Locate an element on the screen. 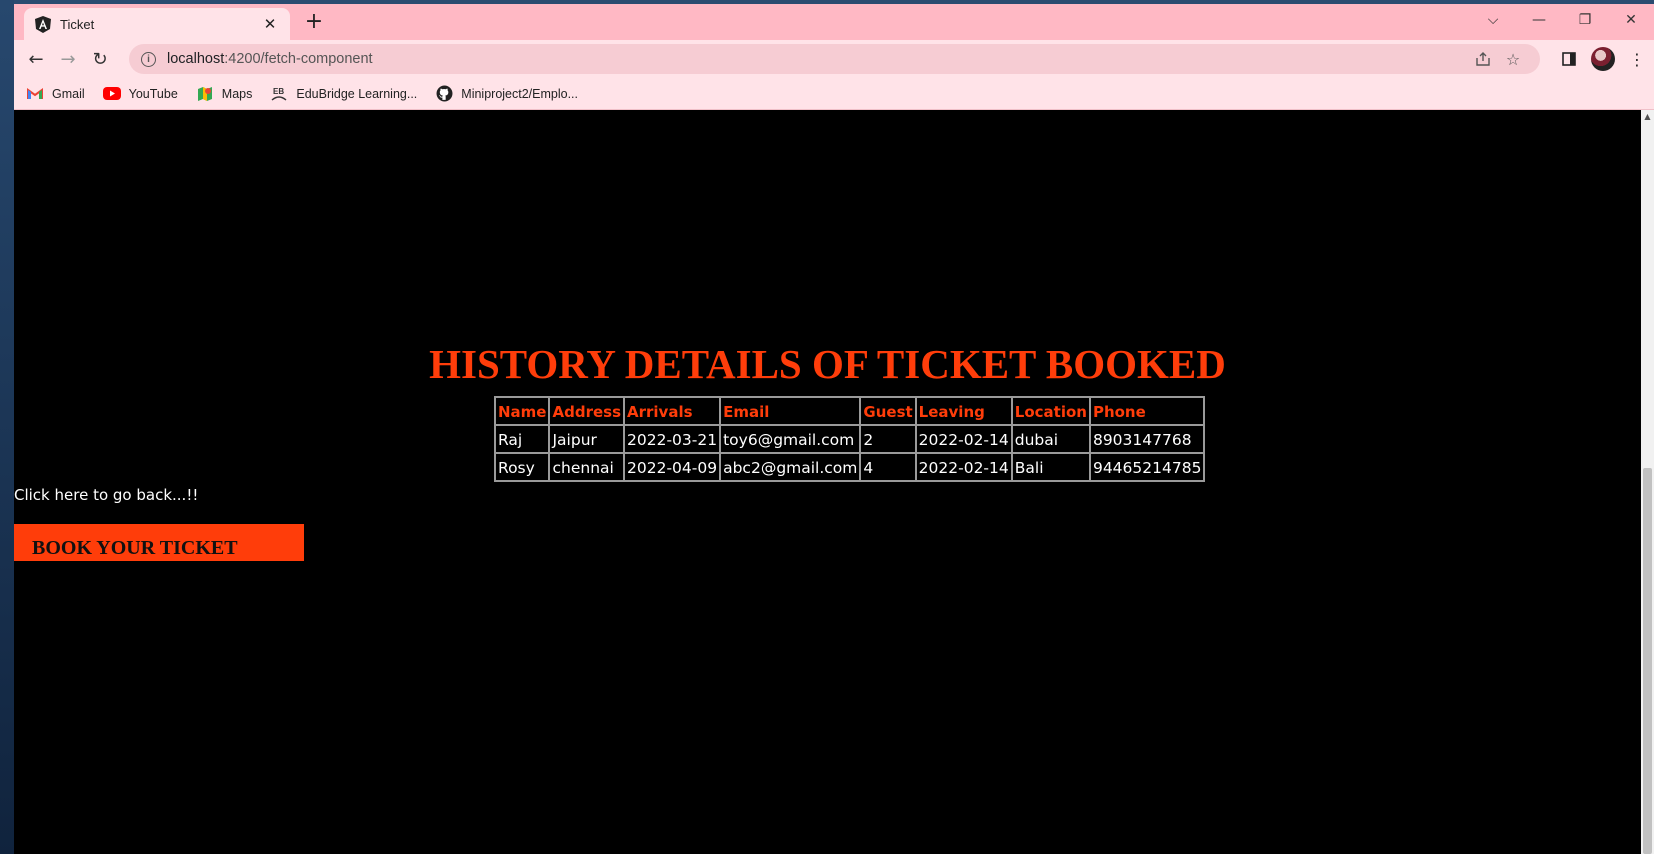  cell-location: dubai is located at coordinates (1050, 439).